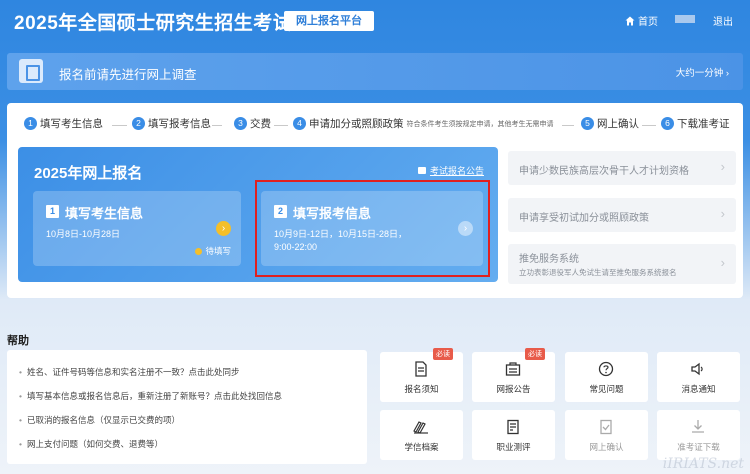 This screenshot has width=750, height=474. Describe the element at coordinates (299, 123) in the screenshot. I see `step-number: 4` at that location.